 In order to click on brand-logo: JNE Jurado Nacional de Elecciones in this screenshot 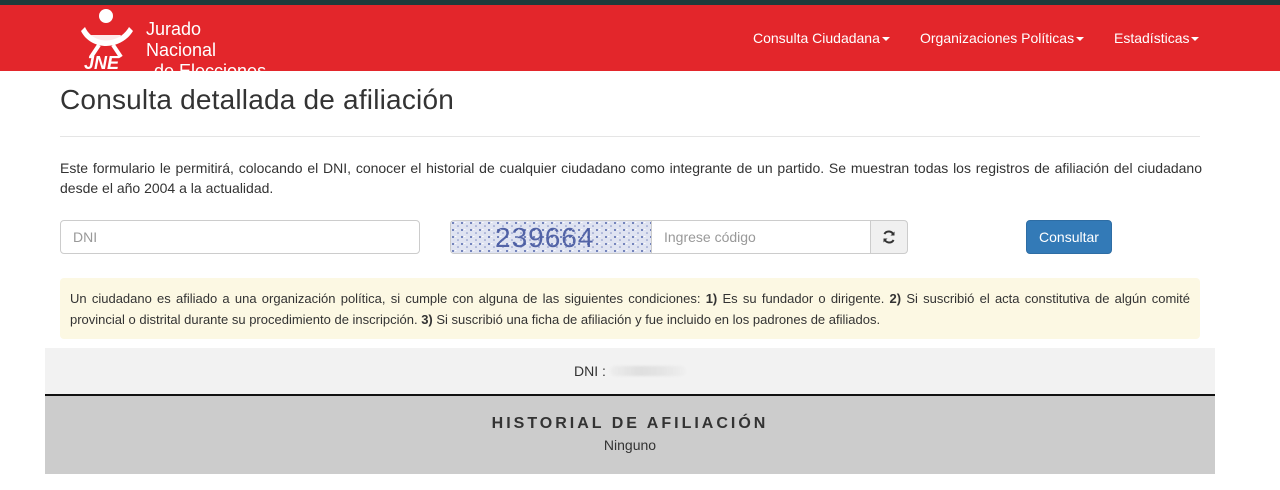, I will do `click(173, 44)`.